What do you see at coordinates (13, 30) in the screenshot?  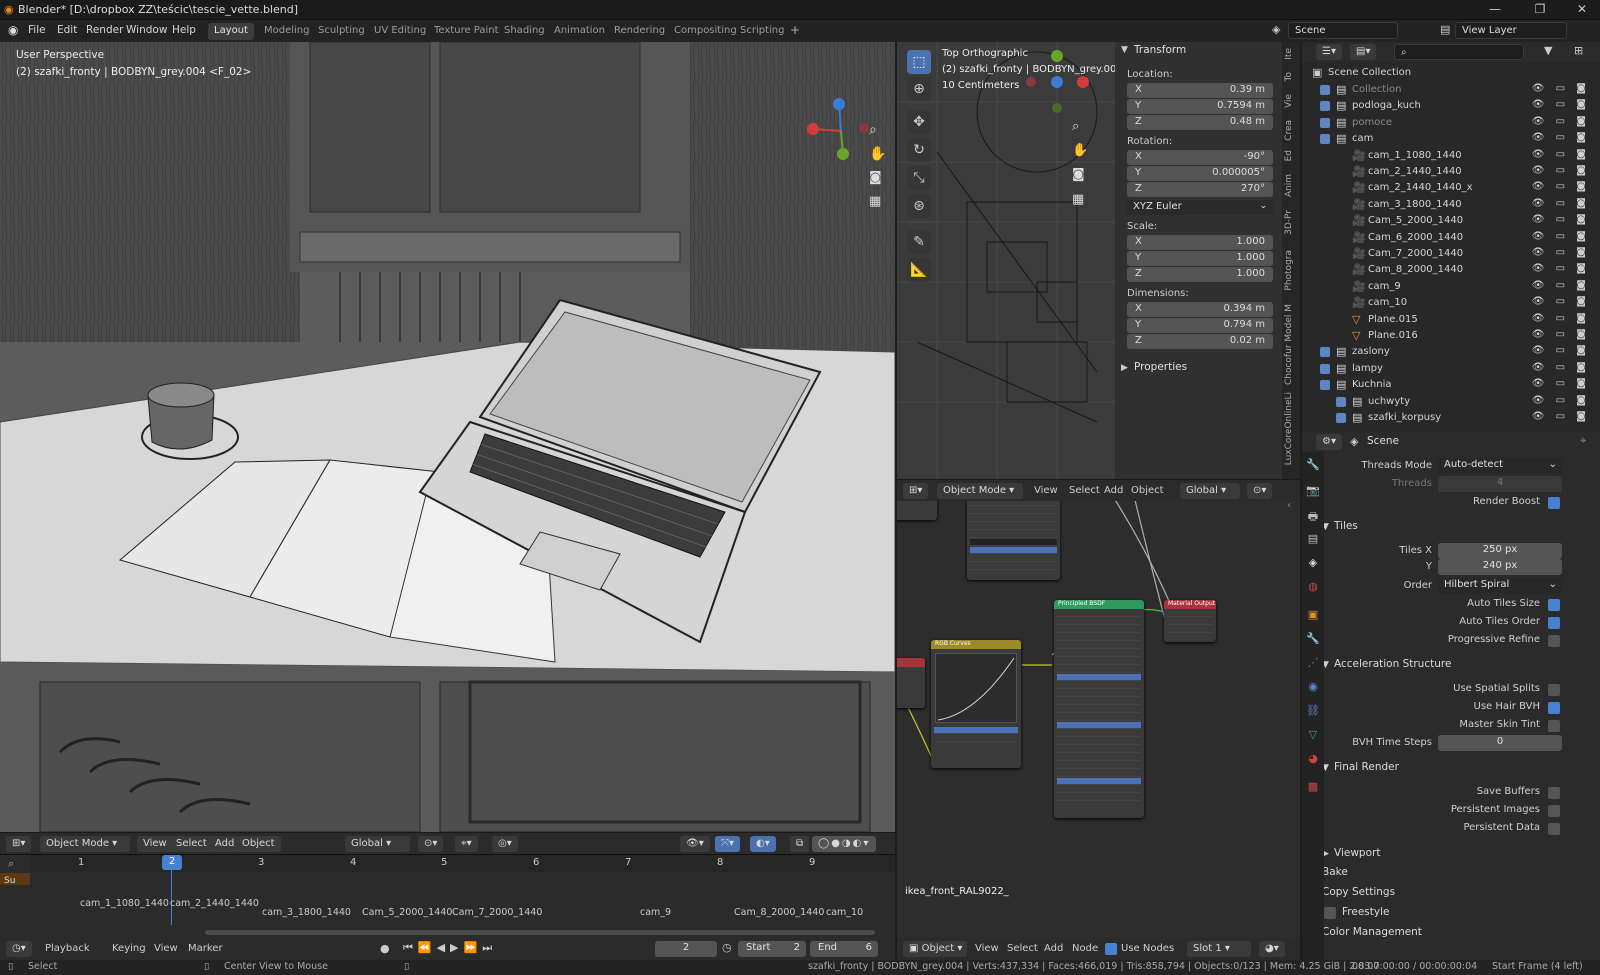 I see `blender-menu-icon: ◉` at bounding box center [13, 30].